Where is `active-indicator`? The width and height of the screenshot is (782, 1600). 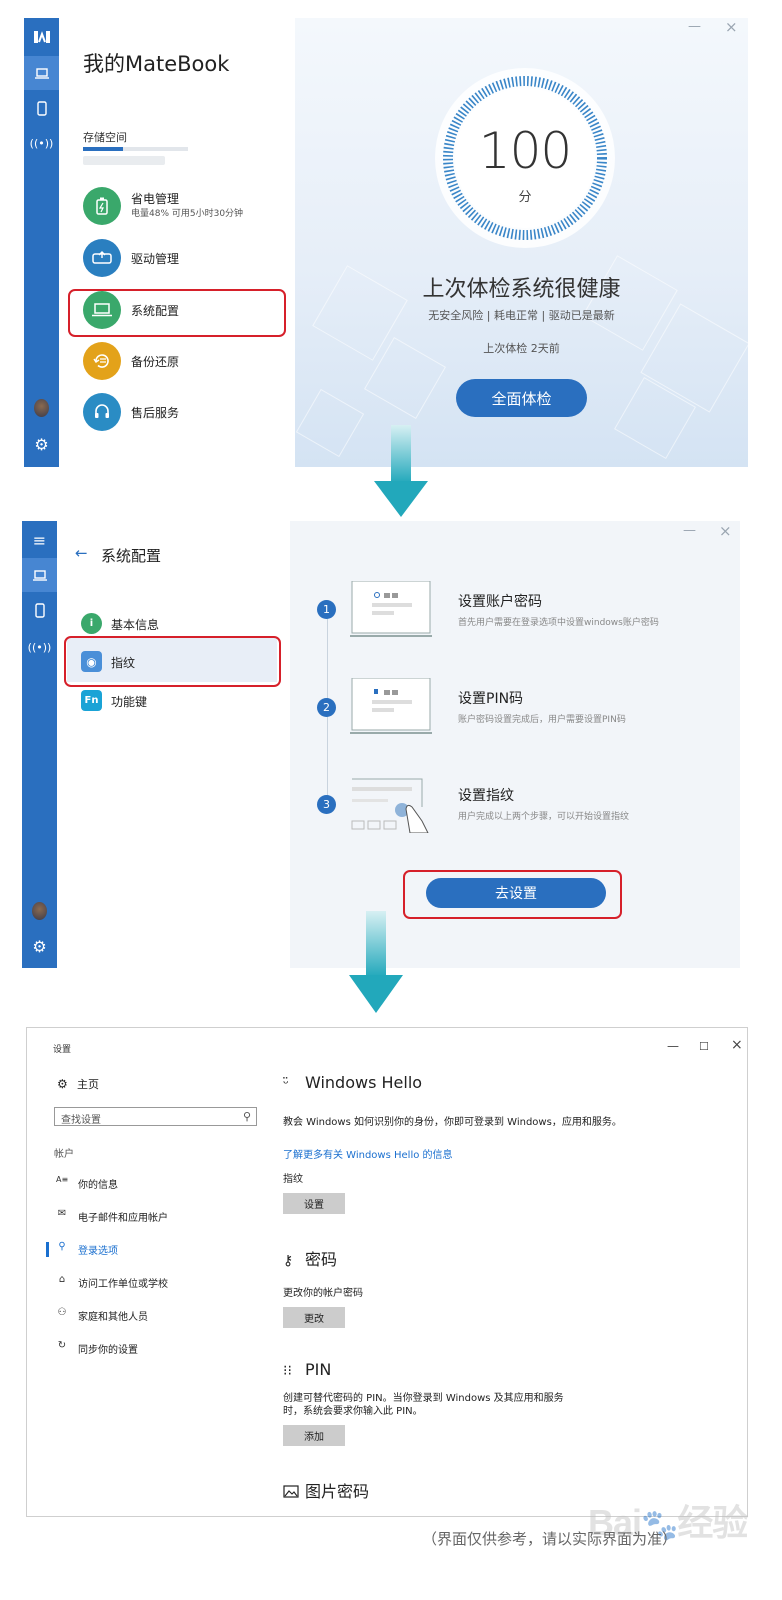
active-indicator is located at coordinates (47, 1249).